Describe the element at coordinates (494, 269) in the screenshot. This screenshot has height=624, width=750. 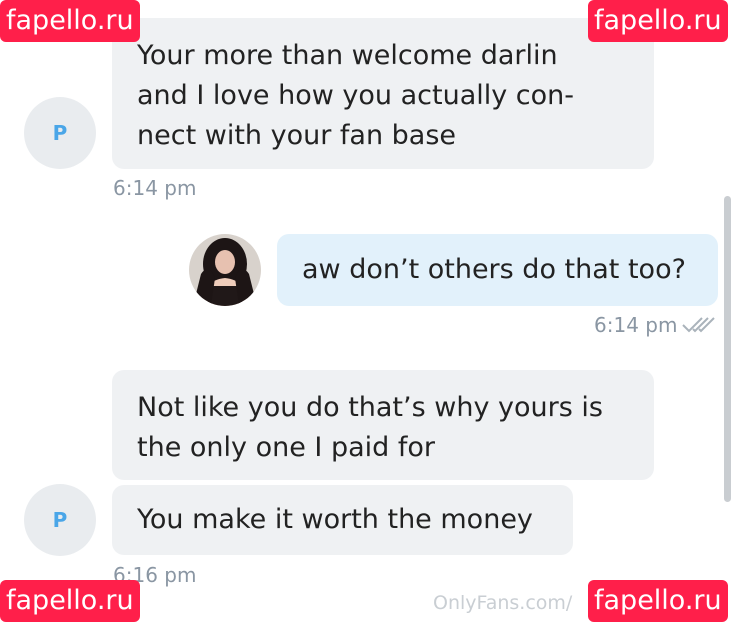
I see `message-text: aw don’t others do that too?` at that location.